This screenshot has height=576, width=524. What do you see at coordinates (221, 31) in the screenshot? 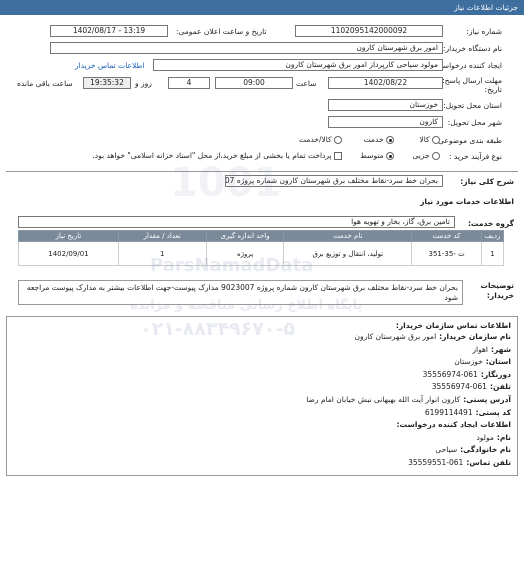
I see `announce-label: تاریخ و ساعت اعلان عمومی:` at bounding box center [221, 31].